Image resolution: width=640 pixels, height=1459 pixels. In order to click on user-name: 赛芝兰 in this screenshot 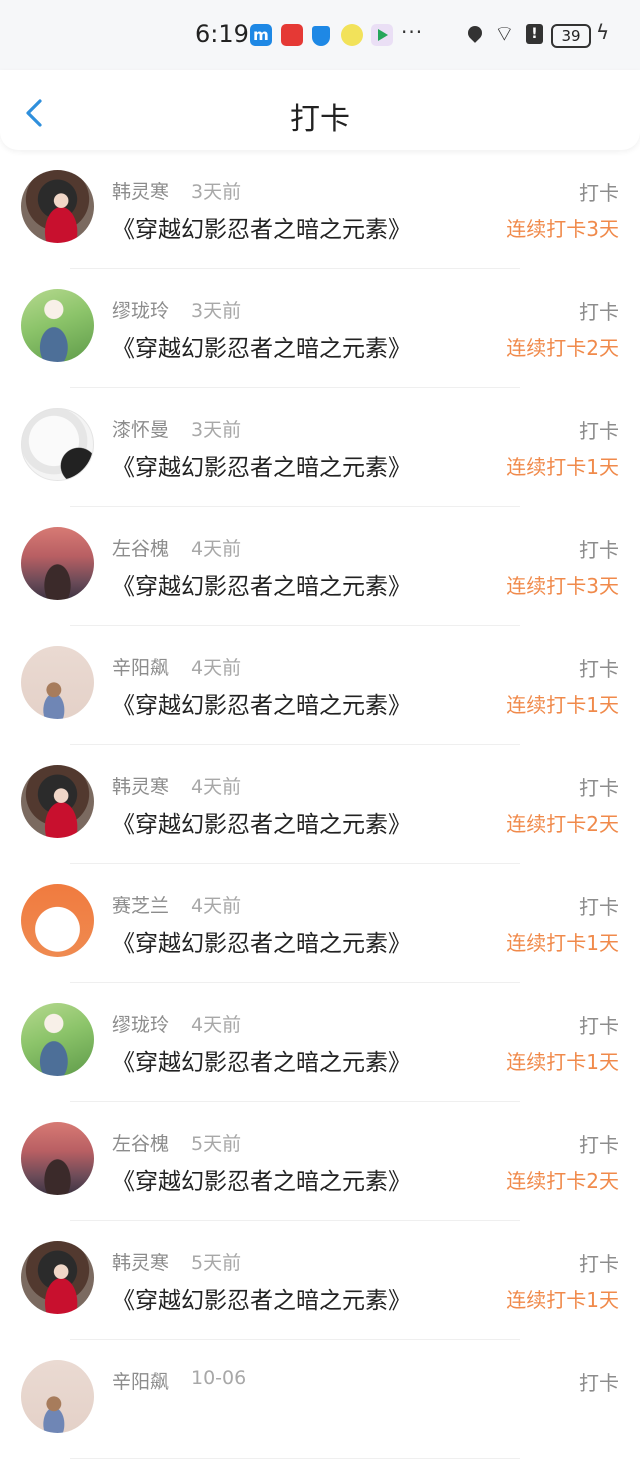, I will do `click(140, 904)`.